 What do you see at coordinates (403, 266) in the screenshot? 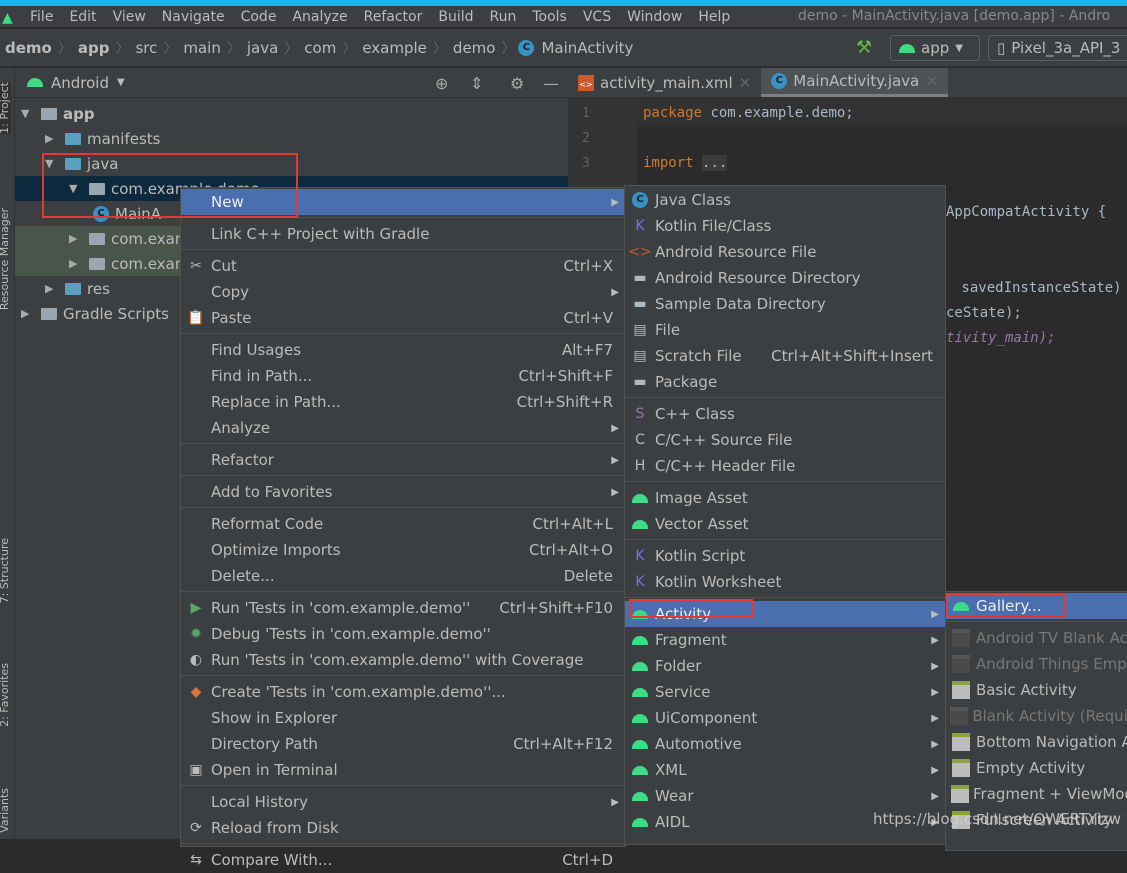
I see `menu-item-cut: ✂ Cut Ctrl+X` at bounding box center [403, 266].